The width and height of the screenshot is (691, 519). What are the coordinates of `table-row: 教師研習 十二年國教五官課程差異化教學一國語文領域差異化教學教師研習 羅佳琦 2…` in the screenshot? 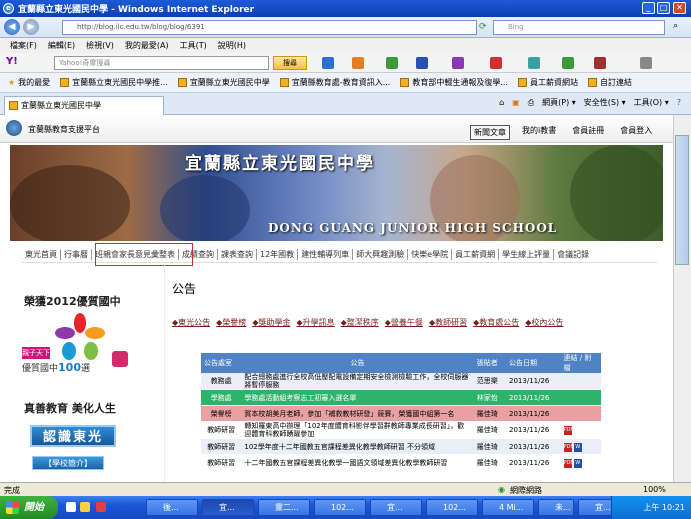 It's located at (401, 462).